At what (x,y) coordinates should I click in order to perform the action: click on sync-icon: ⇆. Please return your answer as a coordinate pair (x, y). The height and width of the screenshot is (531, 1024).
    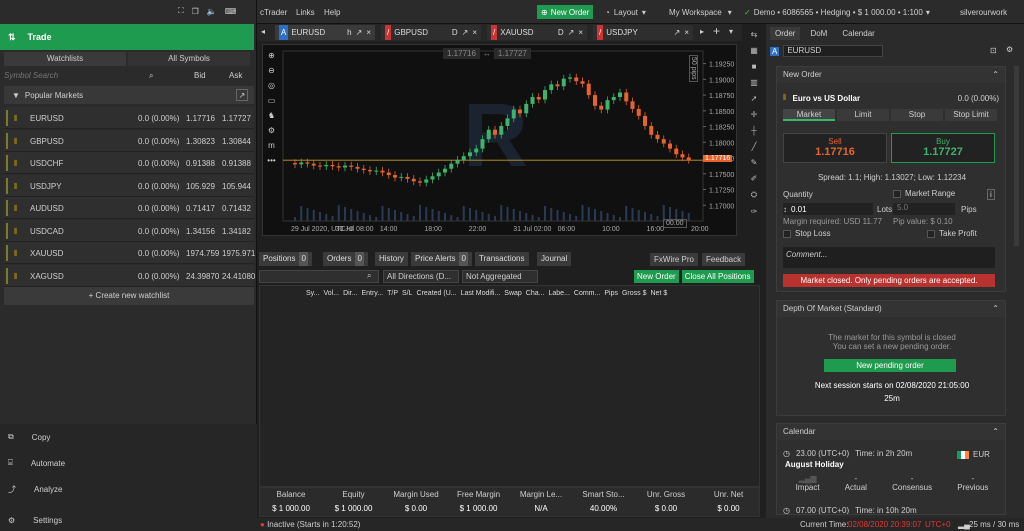
    Looking at the image, I should click on (754, 34).